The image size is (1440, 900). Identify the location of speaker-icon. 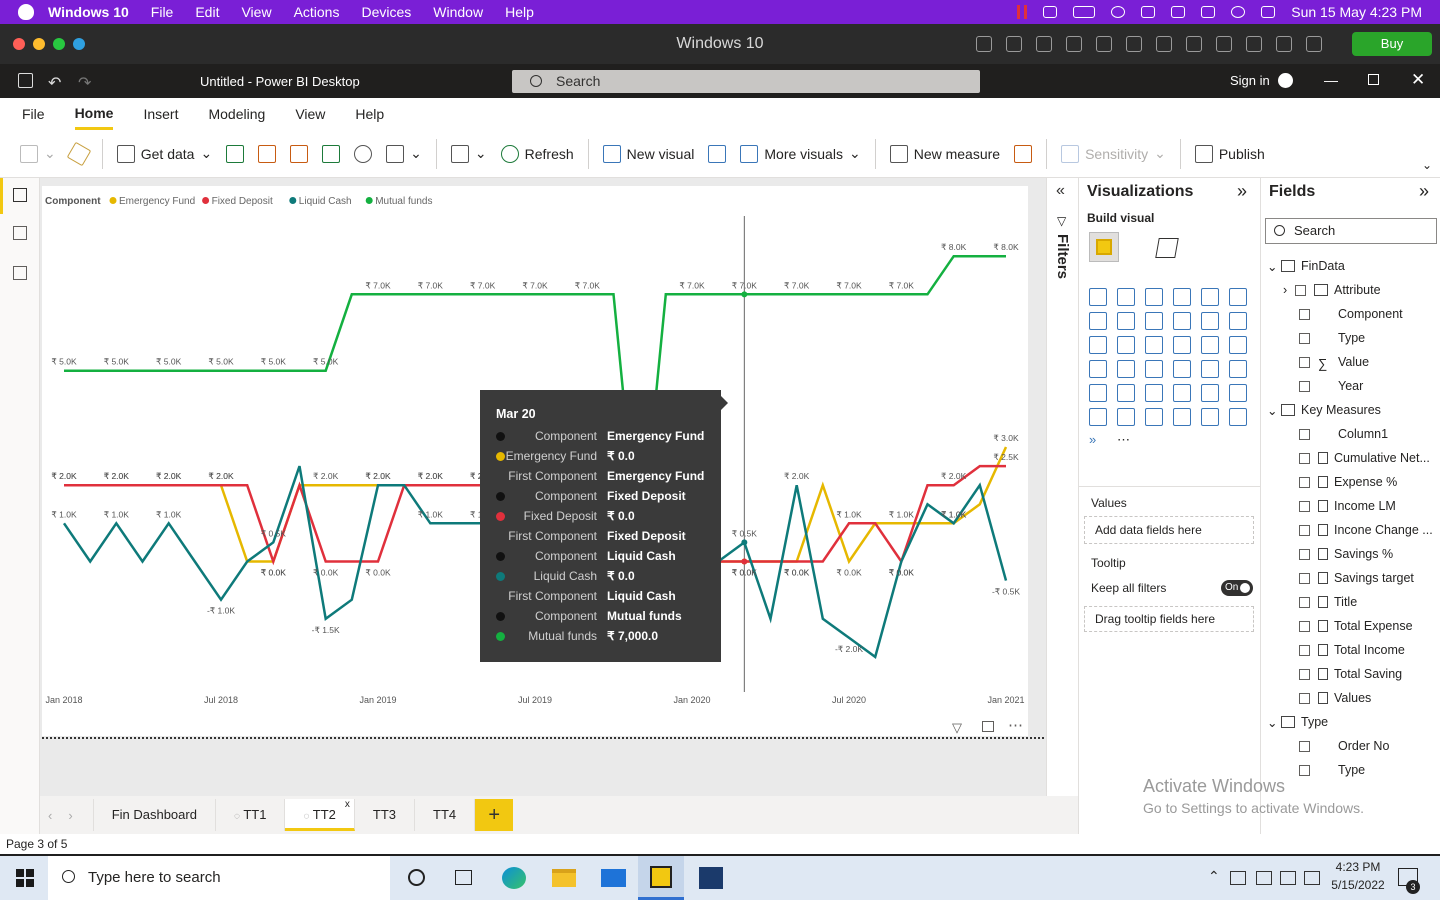
(1134, 44).